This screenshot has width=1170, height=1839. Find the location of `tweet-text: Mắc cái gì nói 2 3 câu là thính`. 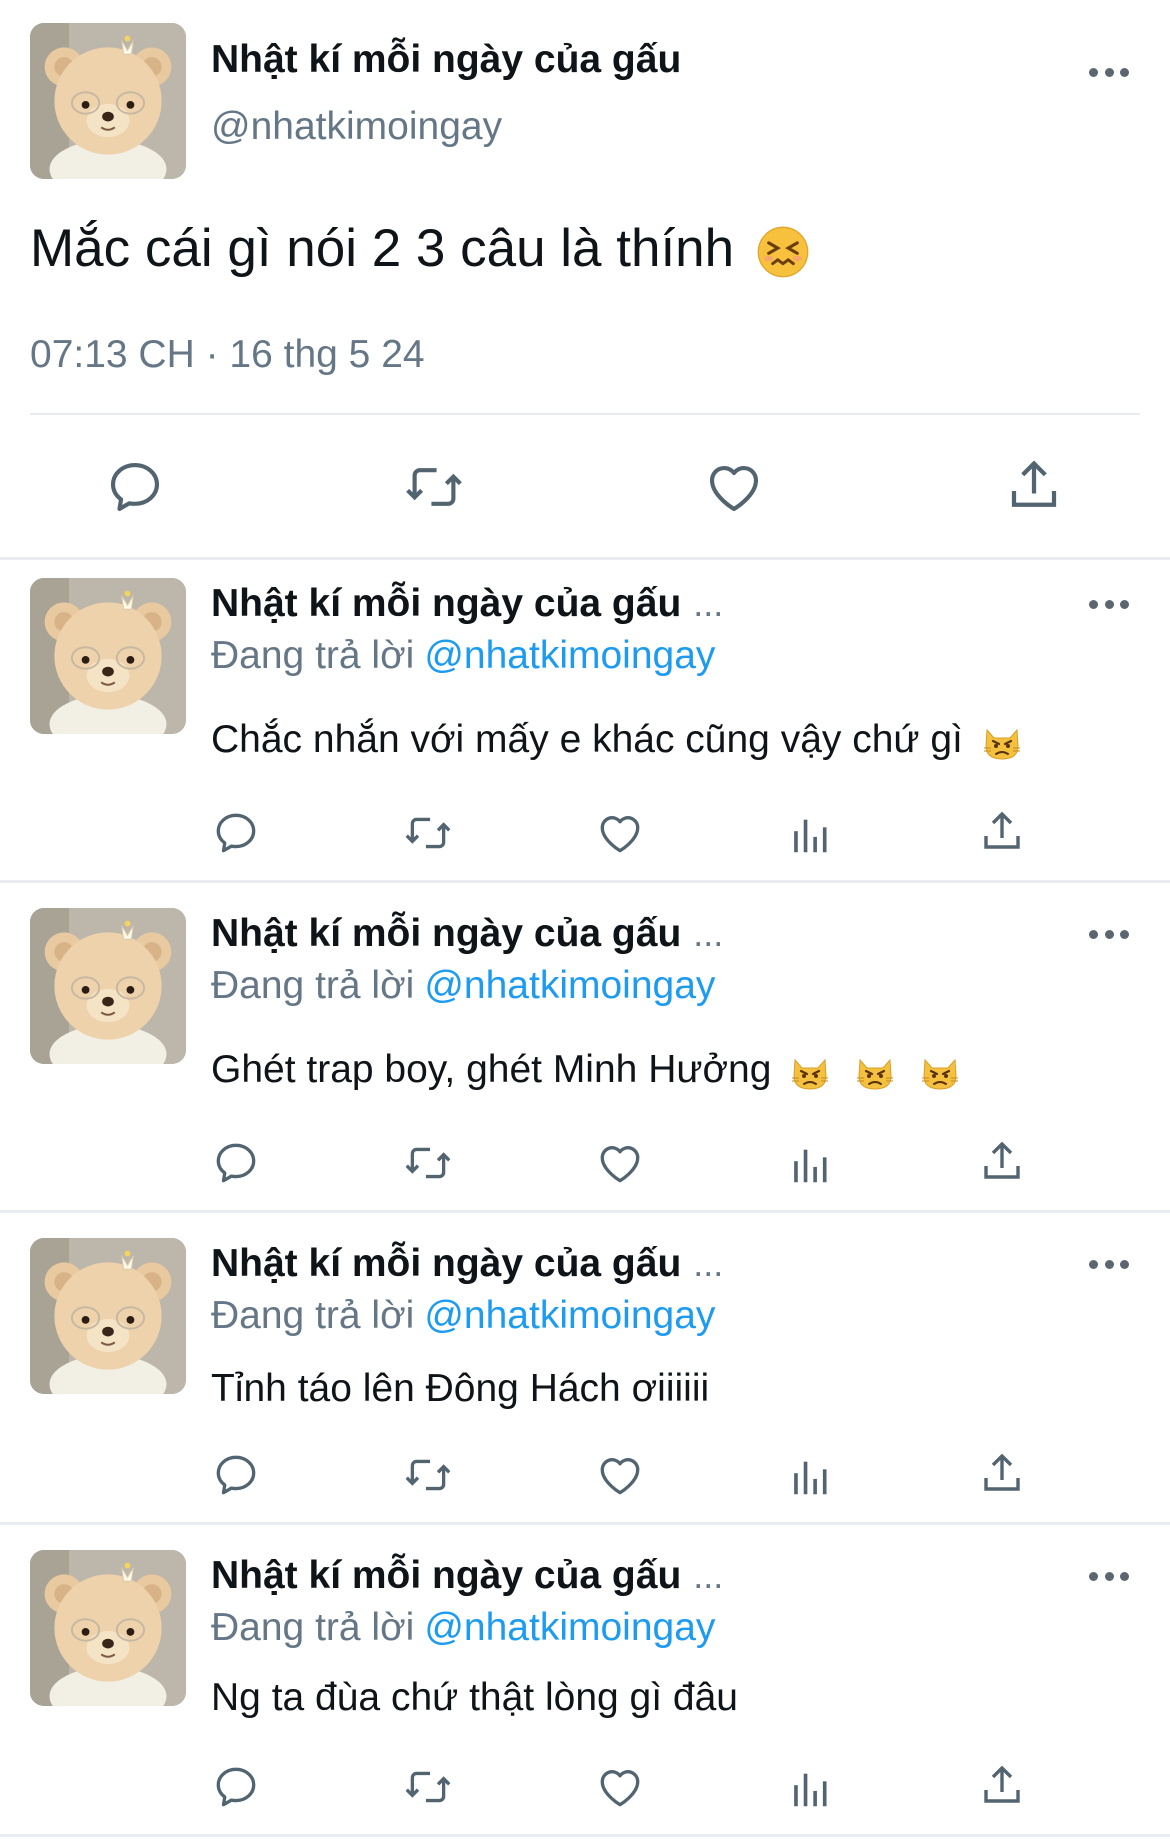

tweet-text: Mắc cái gì nói 2 3 câu là thính is located at coordinates (382, 248).